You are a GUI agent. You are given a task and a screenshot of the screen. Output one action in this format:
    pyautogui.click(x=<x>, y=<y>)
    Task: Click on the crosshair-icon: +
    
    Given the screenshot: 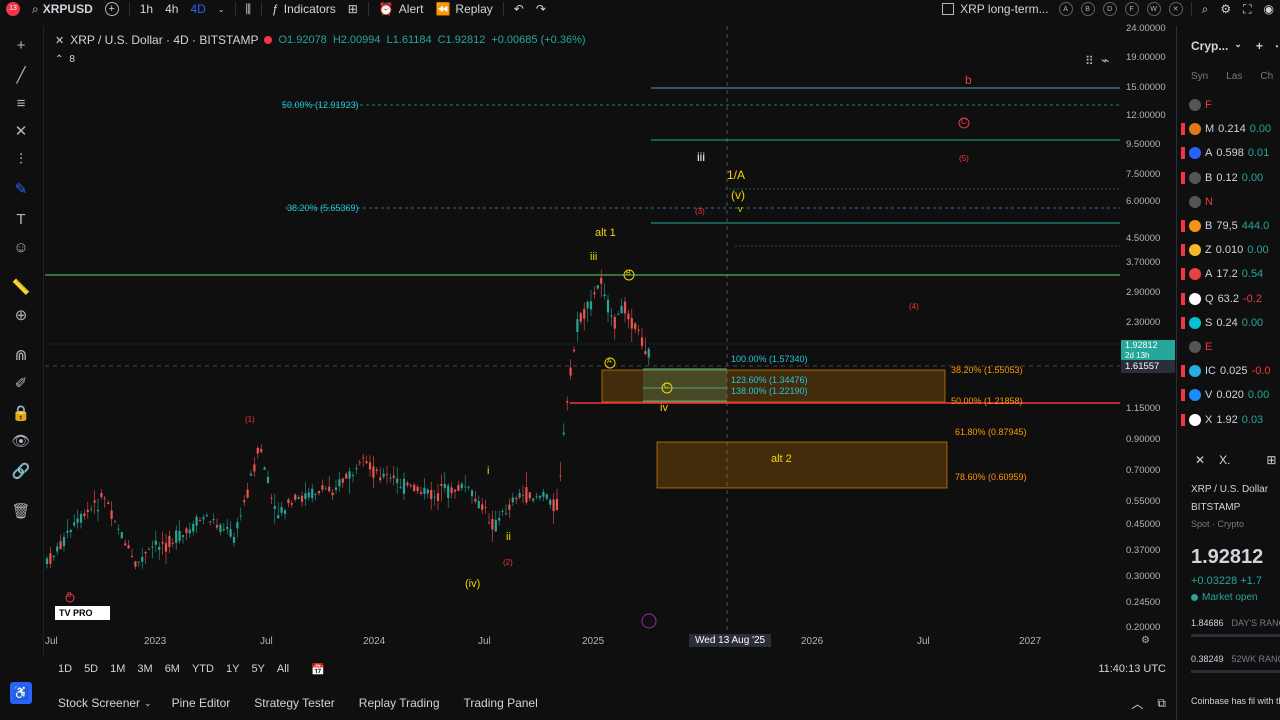 What is the action you would take?
    pyautogui.click(x=21, y=46)
    